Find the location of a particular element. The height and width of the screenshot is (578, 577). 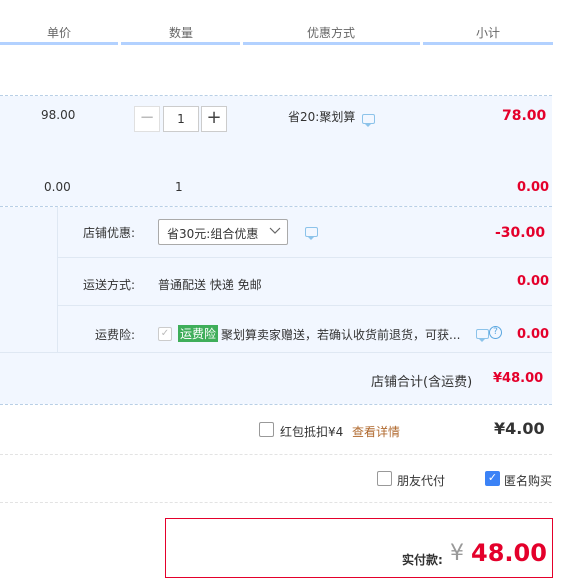

redpacket-details-link: 查看详情 is located at coordinates (376, 431).